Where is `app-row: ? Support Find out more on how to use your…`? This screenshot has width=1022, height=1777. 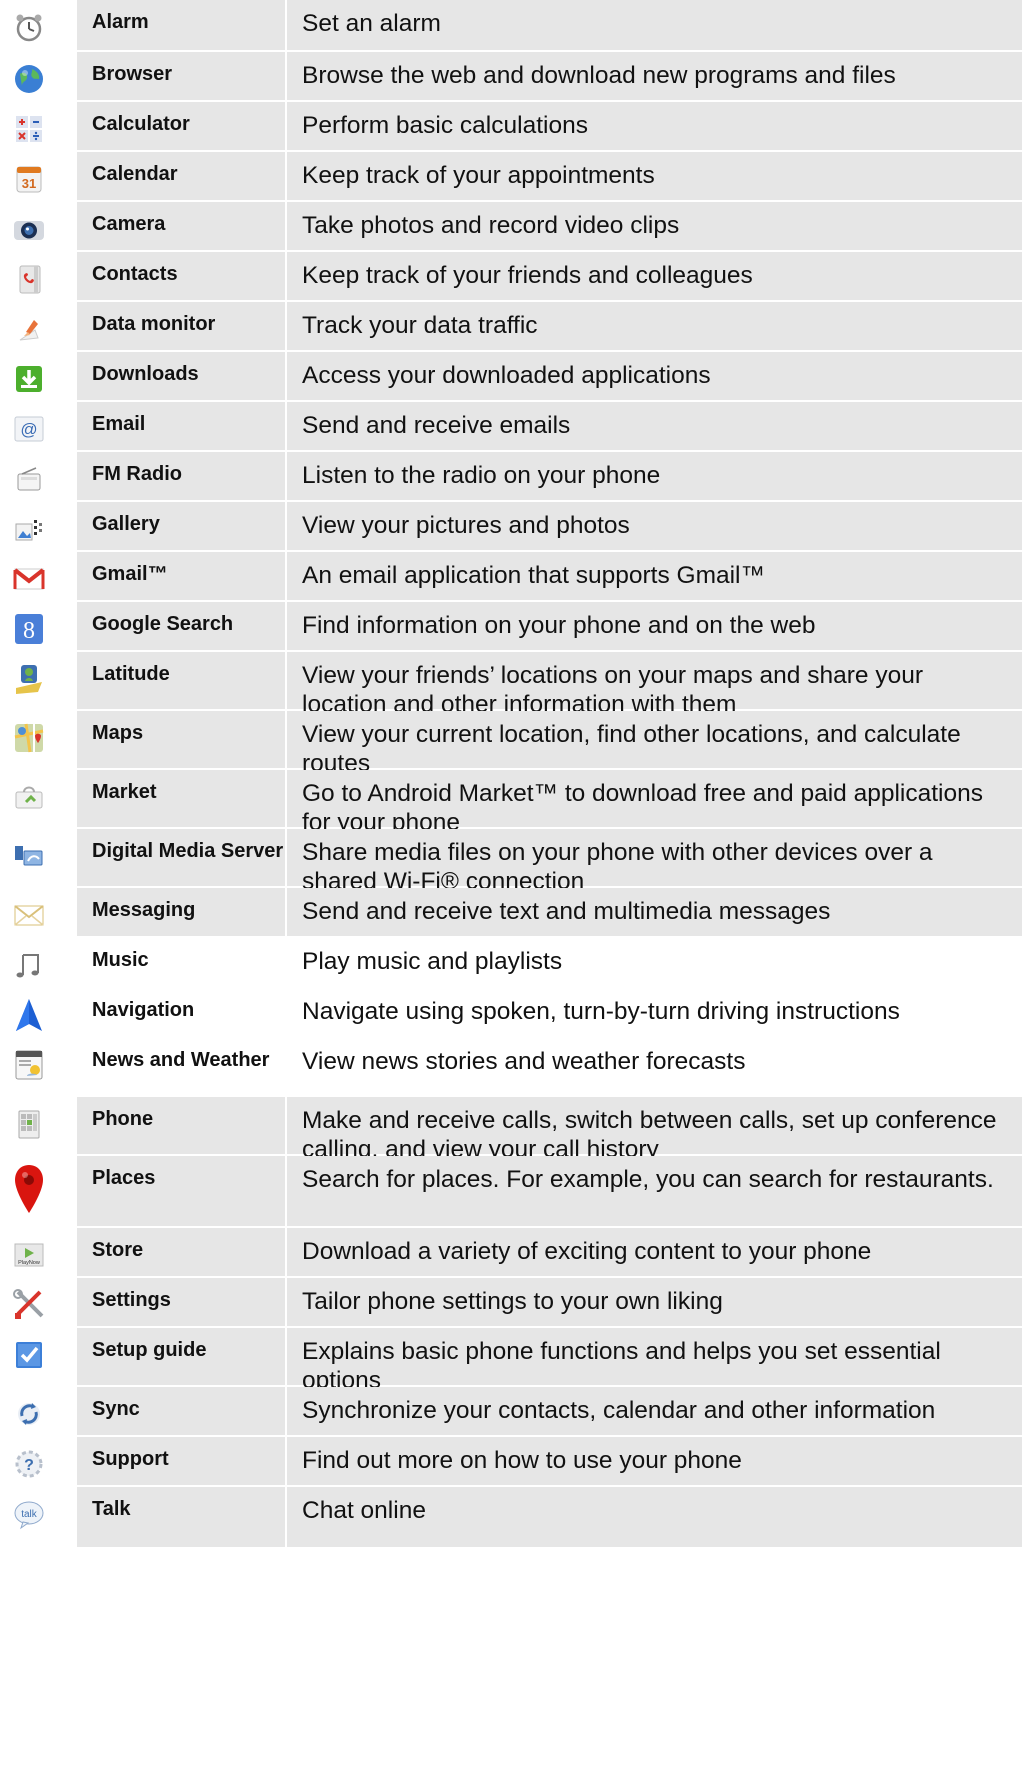 app-row: ? Support Find out more on how to use your… is located at coordinates (511, 1461).